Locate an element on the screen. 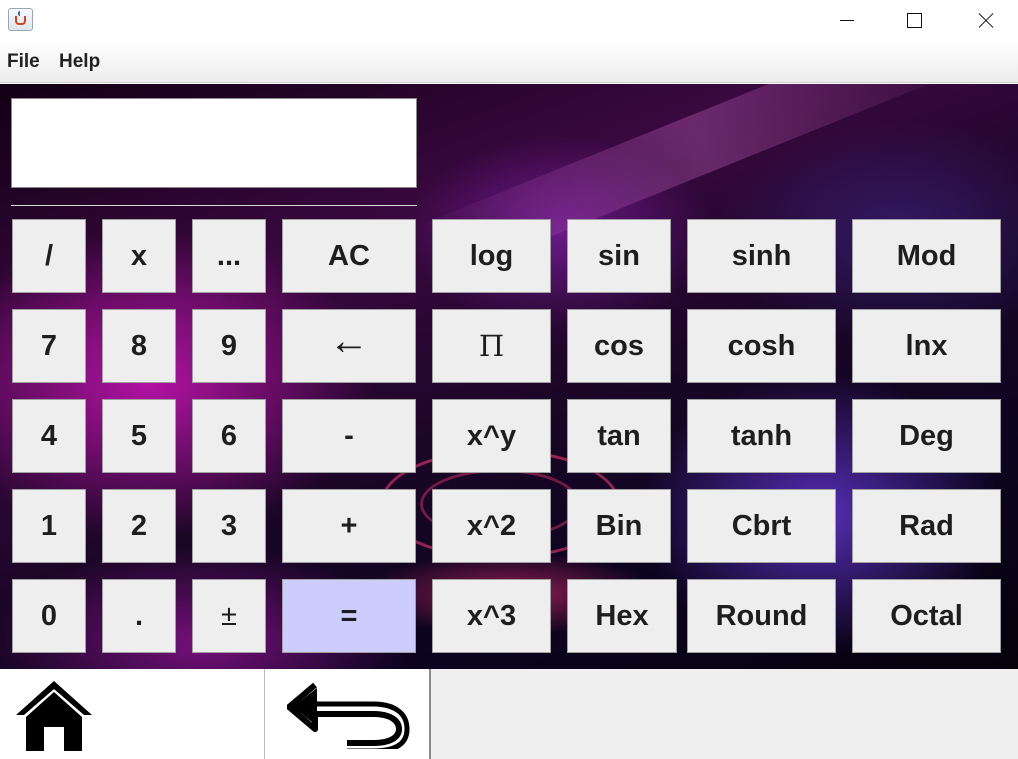  digit-2-button: 2 is located at coordinates (139, 526).